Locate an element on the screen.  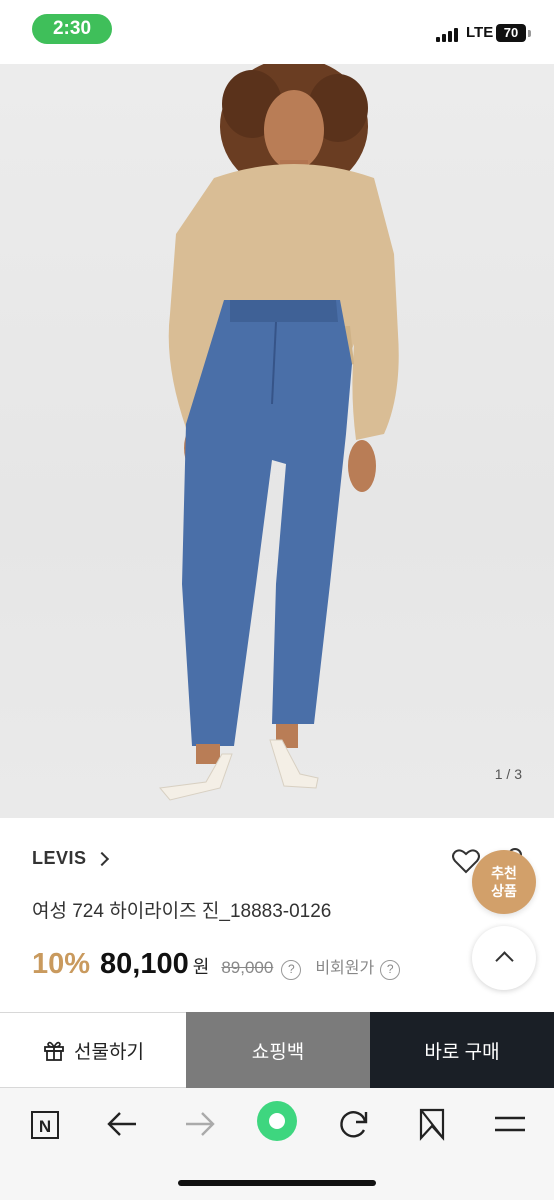
shopping-bag-button: 쇼핑백 is located at coordinates (278, 1050).